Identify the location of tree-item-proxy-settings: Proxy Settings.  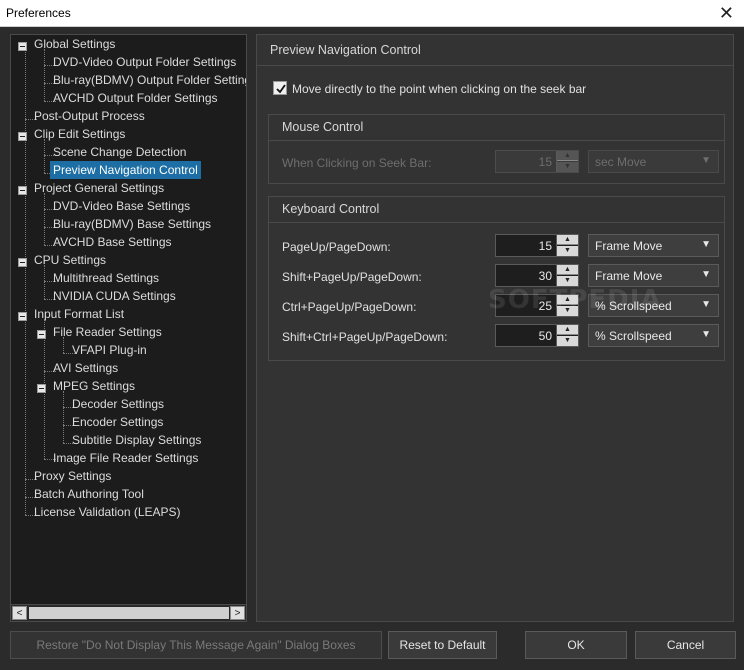
(72, 476).